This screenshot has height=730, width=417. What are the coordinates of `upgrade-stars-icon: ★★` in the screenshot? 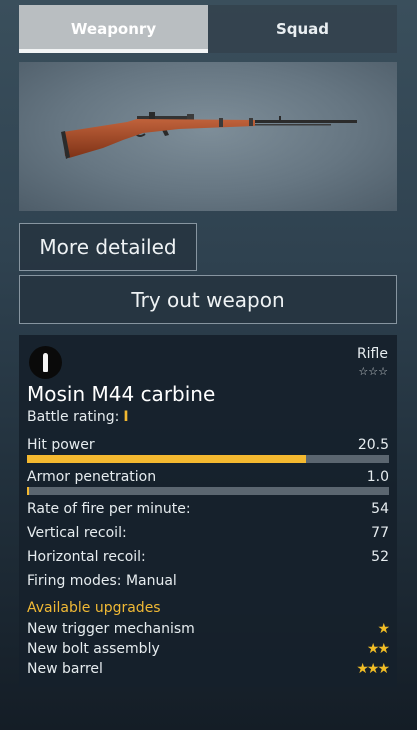 It's located at (378, 649).